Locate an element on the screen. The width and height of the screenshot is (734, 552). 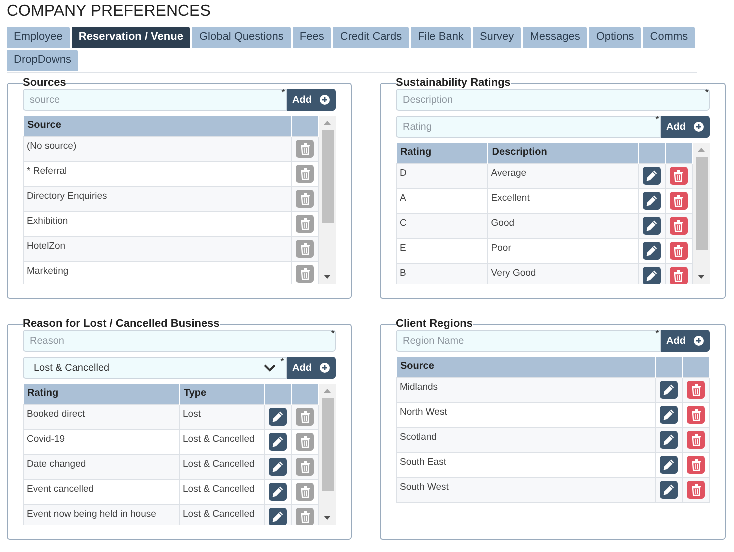
panel-title: Sustainability Ratings is located at coordinates (453, 83).